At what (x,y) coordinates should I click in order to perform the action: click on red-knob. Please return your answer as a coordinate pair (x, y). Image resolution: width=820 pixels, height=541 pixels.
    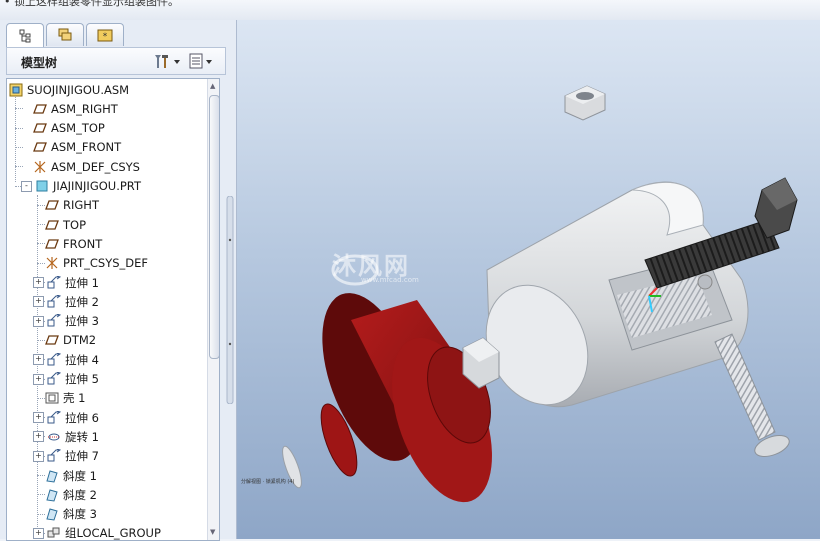
    Looking at the image, I should click on (407, 398).